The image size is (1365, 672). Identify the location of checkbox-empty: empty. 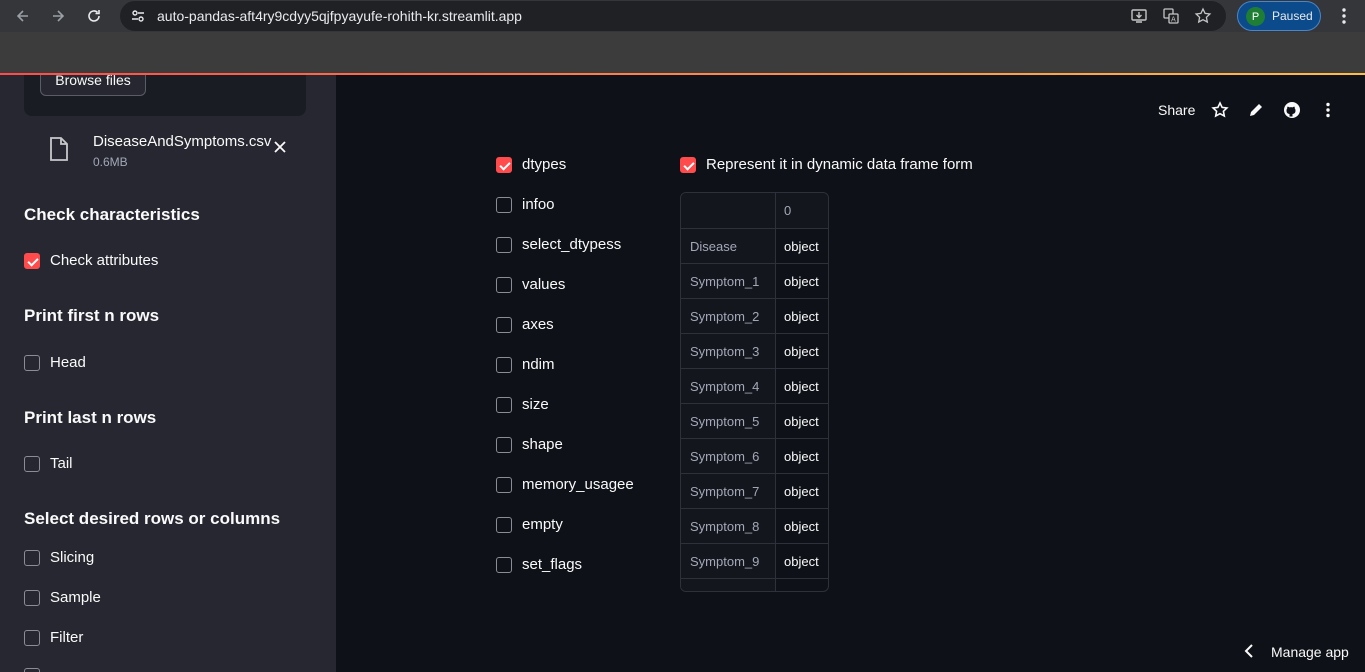
(529, 524).